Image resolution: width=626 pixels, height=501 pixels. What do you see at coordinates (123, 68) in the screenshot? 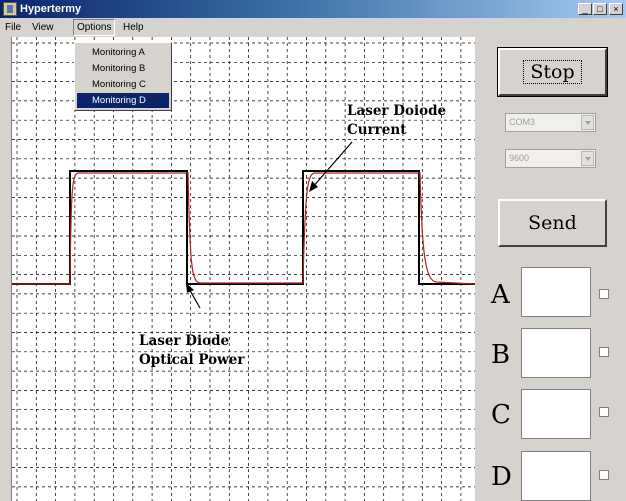
I see `menu-monitoring-b: Monitoring B` at bounding box center [123, 68].